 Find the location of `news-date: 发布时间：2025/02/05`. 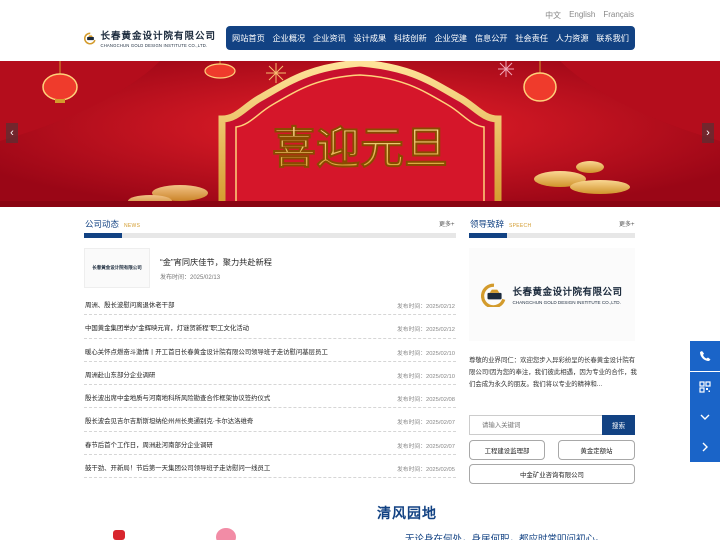

news-date: 发布时间：2025/02/05 is located at coordinates (426, 470).